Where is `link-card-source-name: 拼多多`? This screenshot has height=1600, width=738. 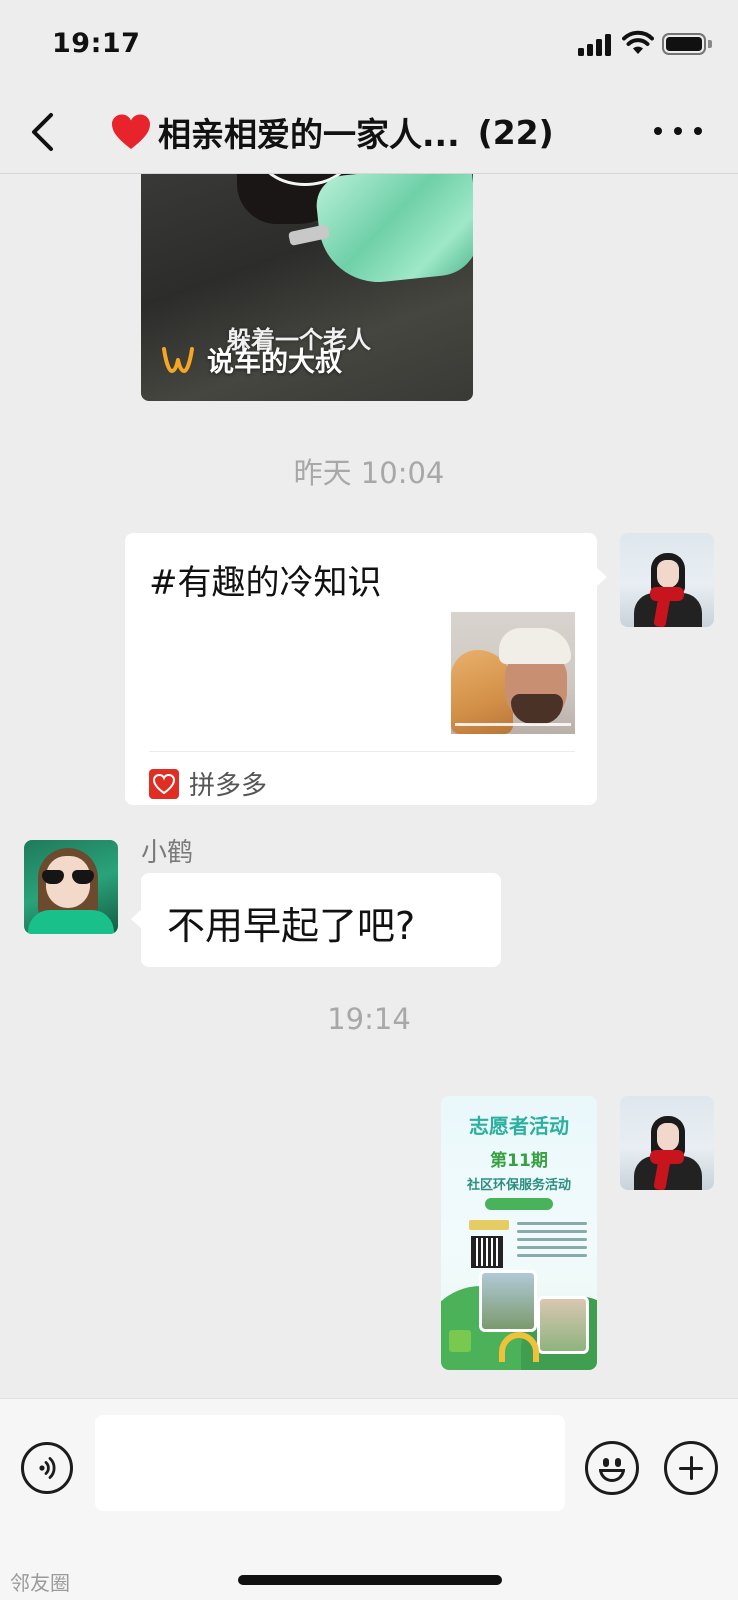
link-card-source-name: 拼多多 is located at coordinates (228, 786).